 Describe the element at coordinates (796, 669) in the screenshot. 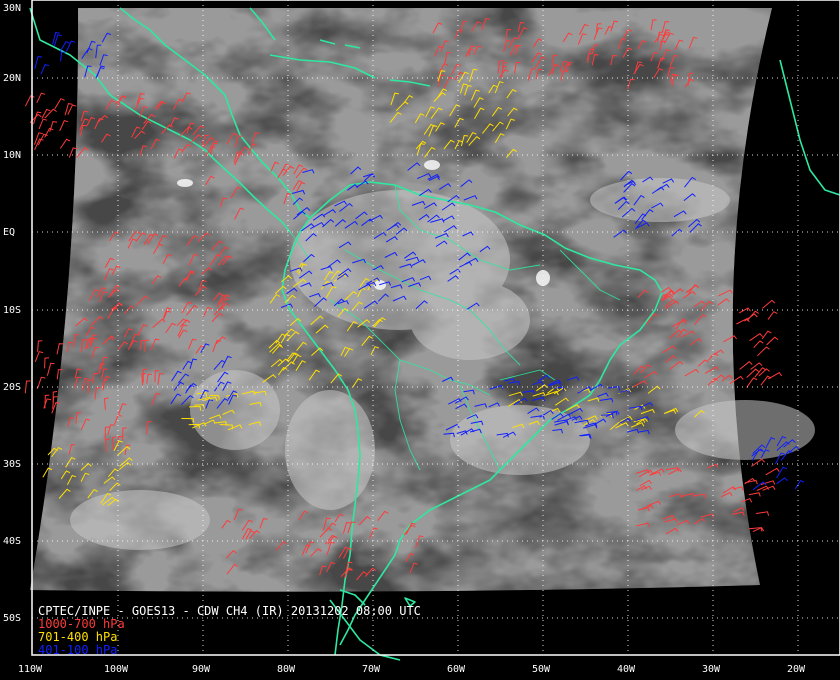

I see `lon-label: 20W` at that location.